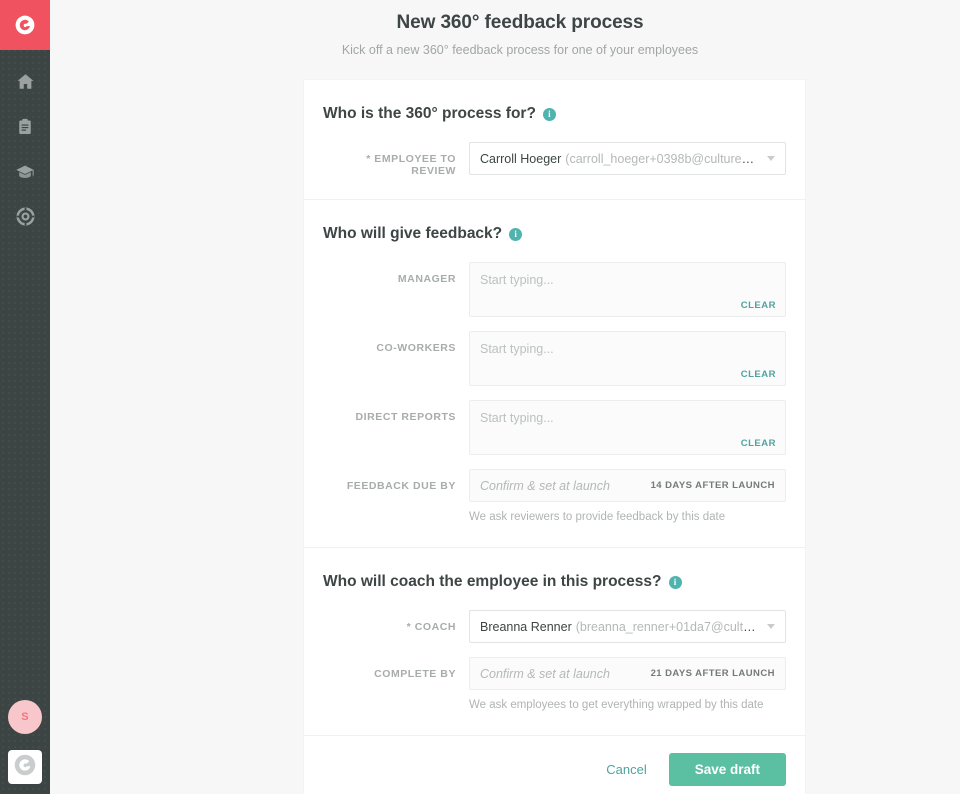 This screenshot has height=794, width=960. I want to click on section-title-text: Who is the 360° process for?, so click(429, 113).